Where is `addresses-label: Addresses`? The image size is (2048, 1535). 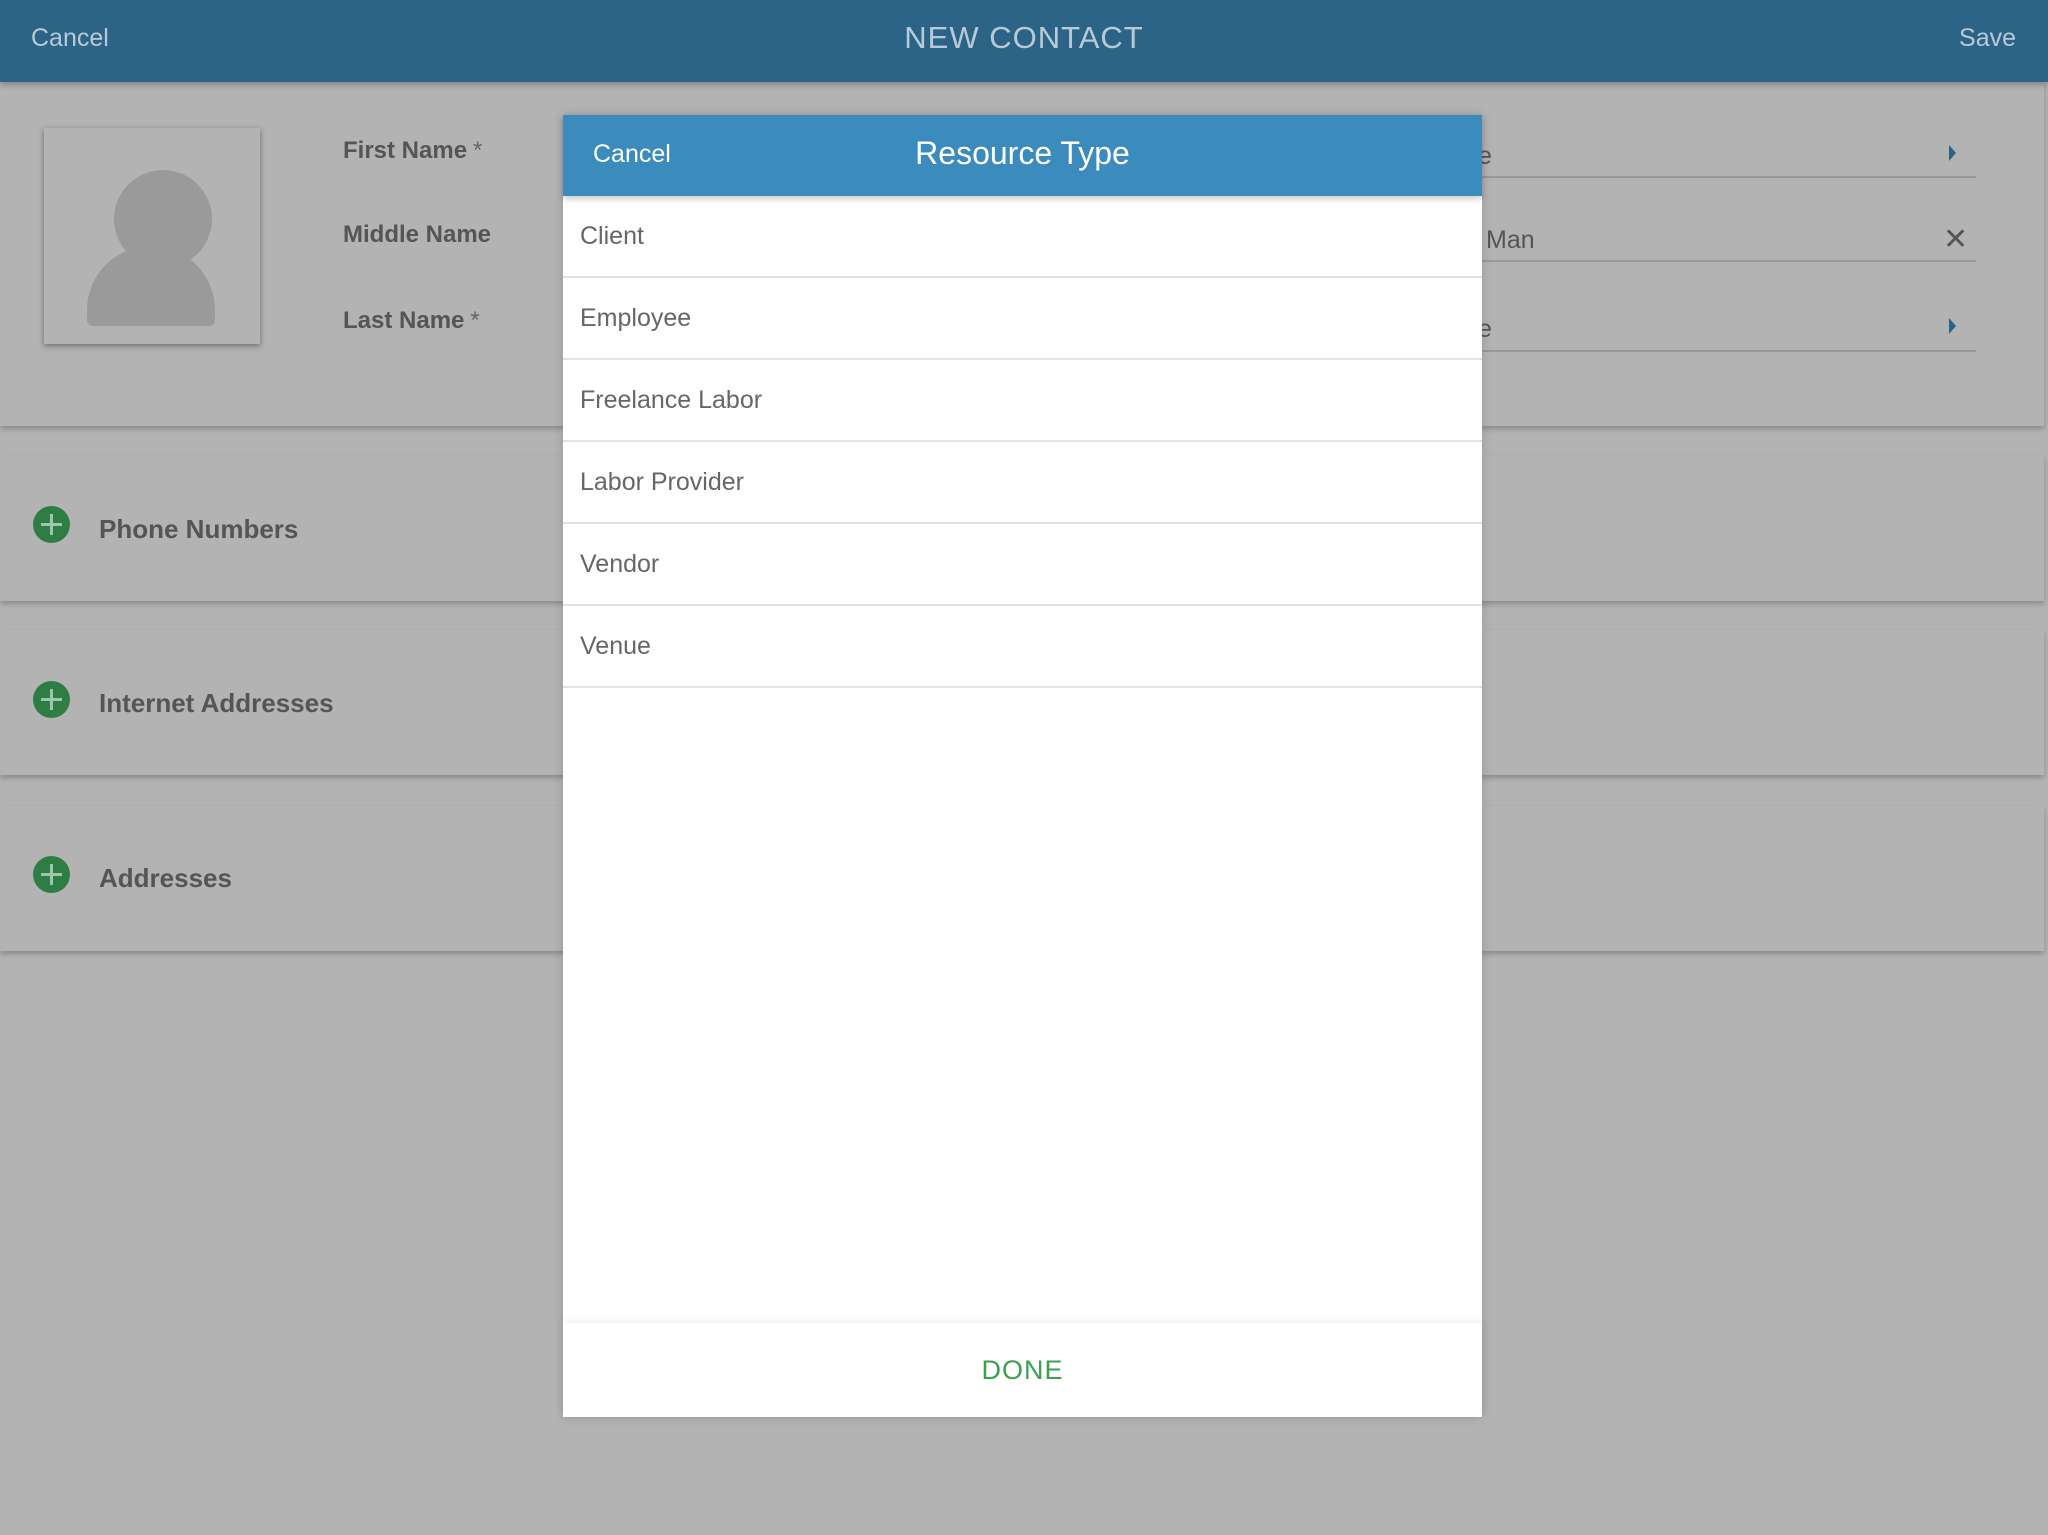
addresses-label: Addresses is located at coordinates (165, 878).